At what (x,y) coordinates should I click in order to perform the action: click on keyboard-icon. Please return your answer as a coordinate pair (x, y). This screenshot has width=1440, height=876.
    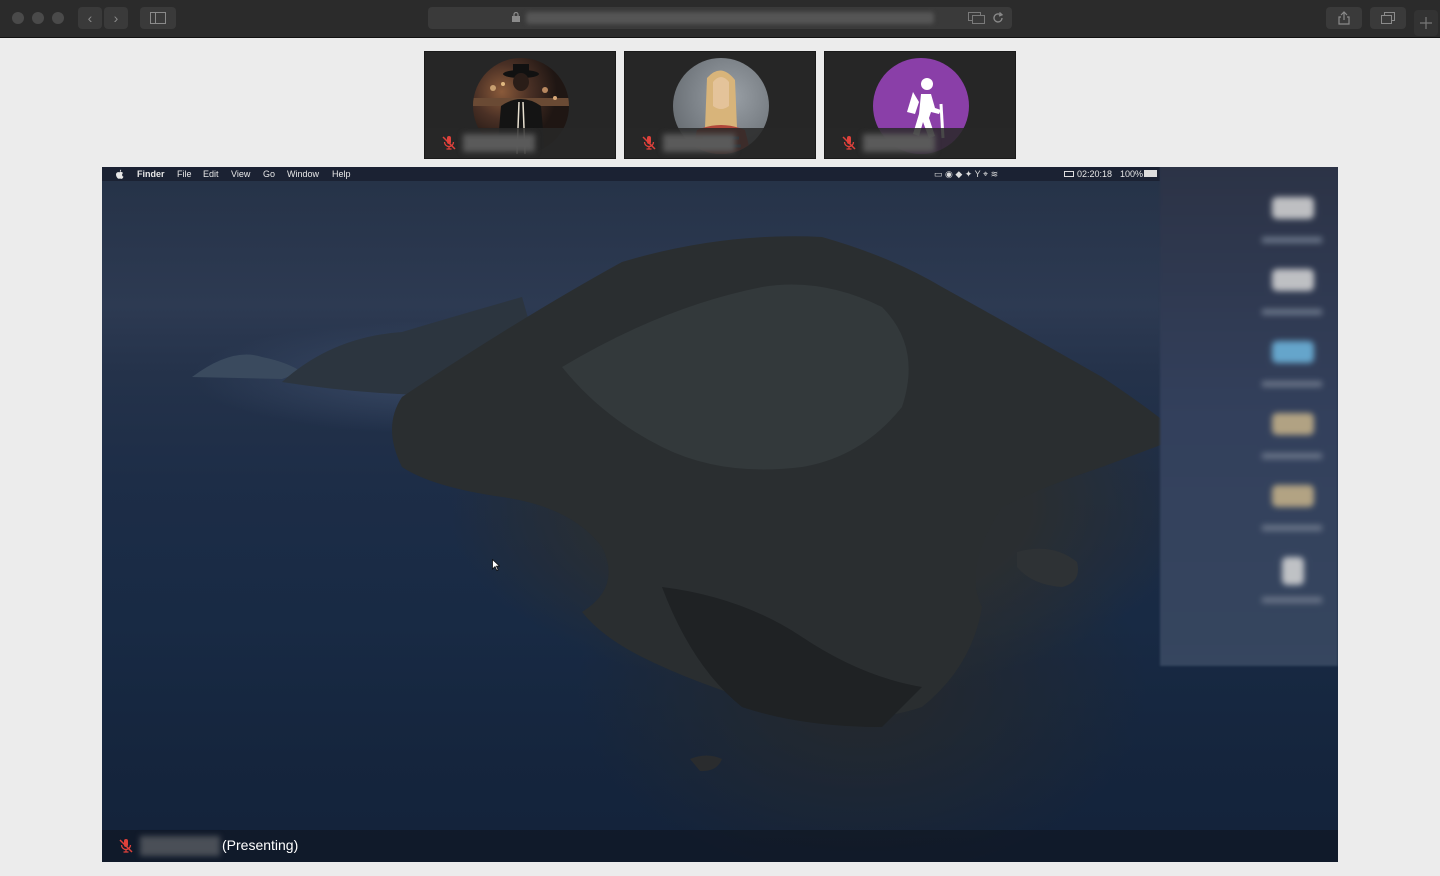
    Looking at the image, I should click on (1069, 174).